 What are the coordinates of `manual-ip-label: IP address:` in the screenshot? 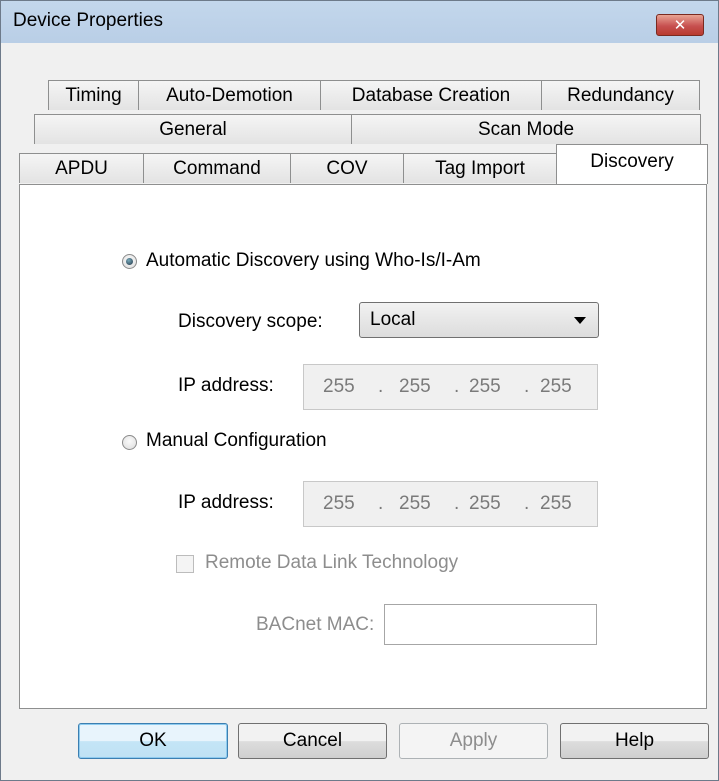 It's located at (226, 502).